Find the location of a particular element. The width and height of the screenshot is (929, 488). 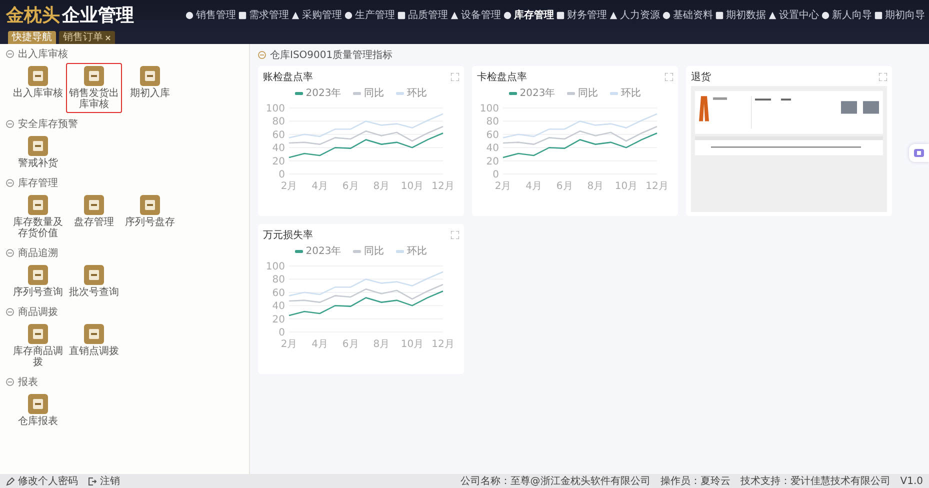

section-title: 出入库审核 is located at coordinates (43, 54).